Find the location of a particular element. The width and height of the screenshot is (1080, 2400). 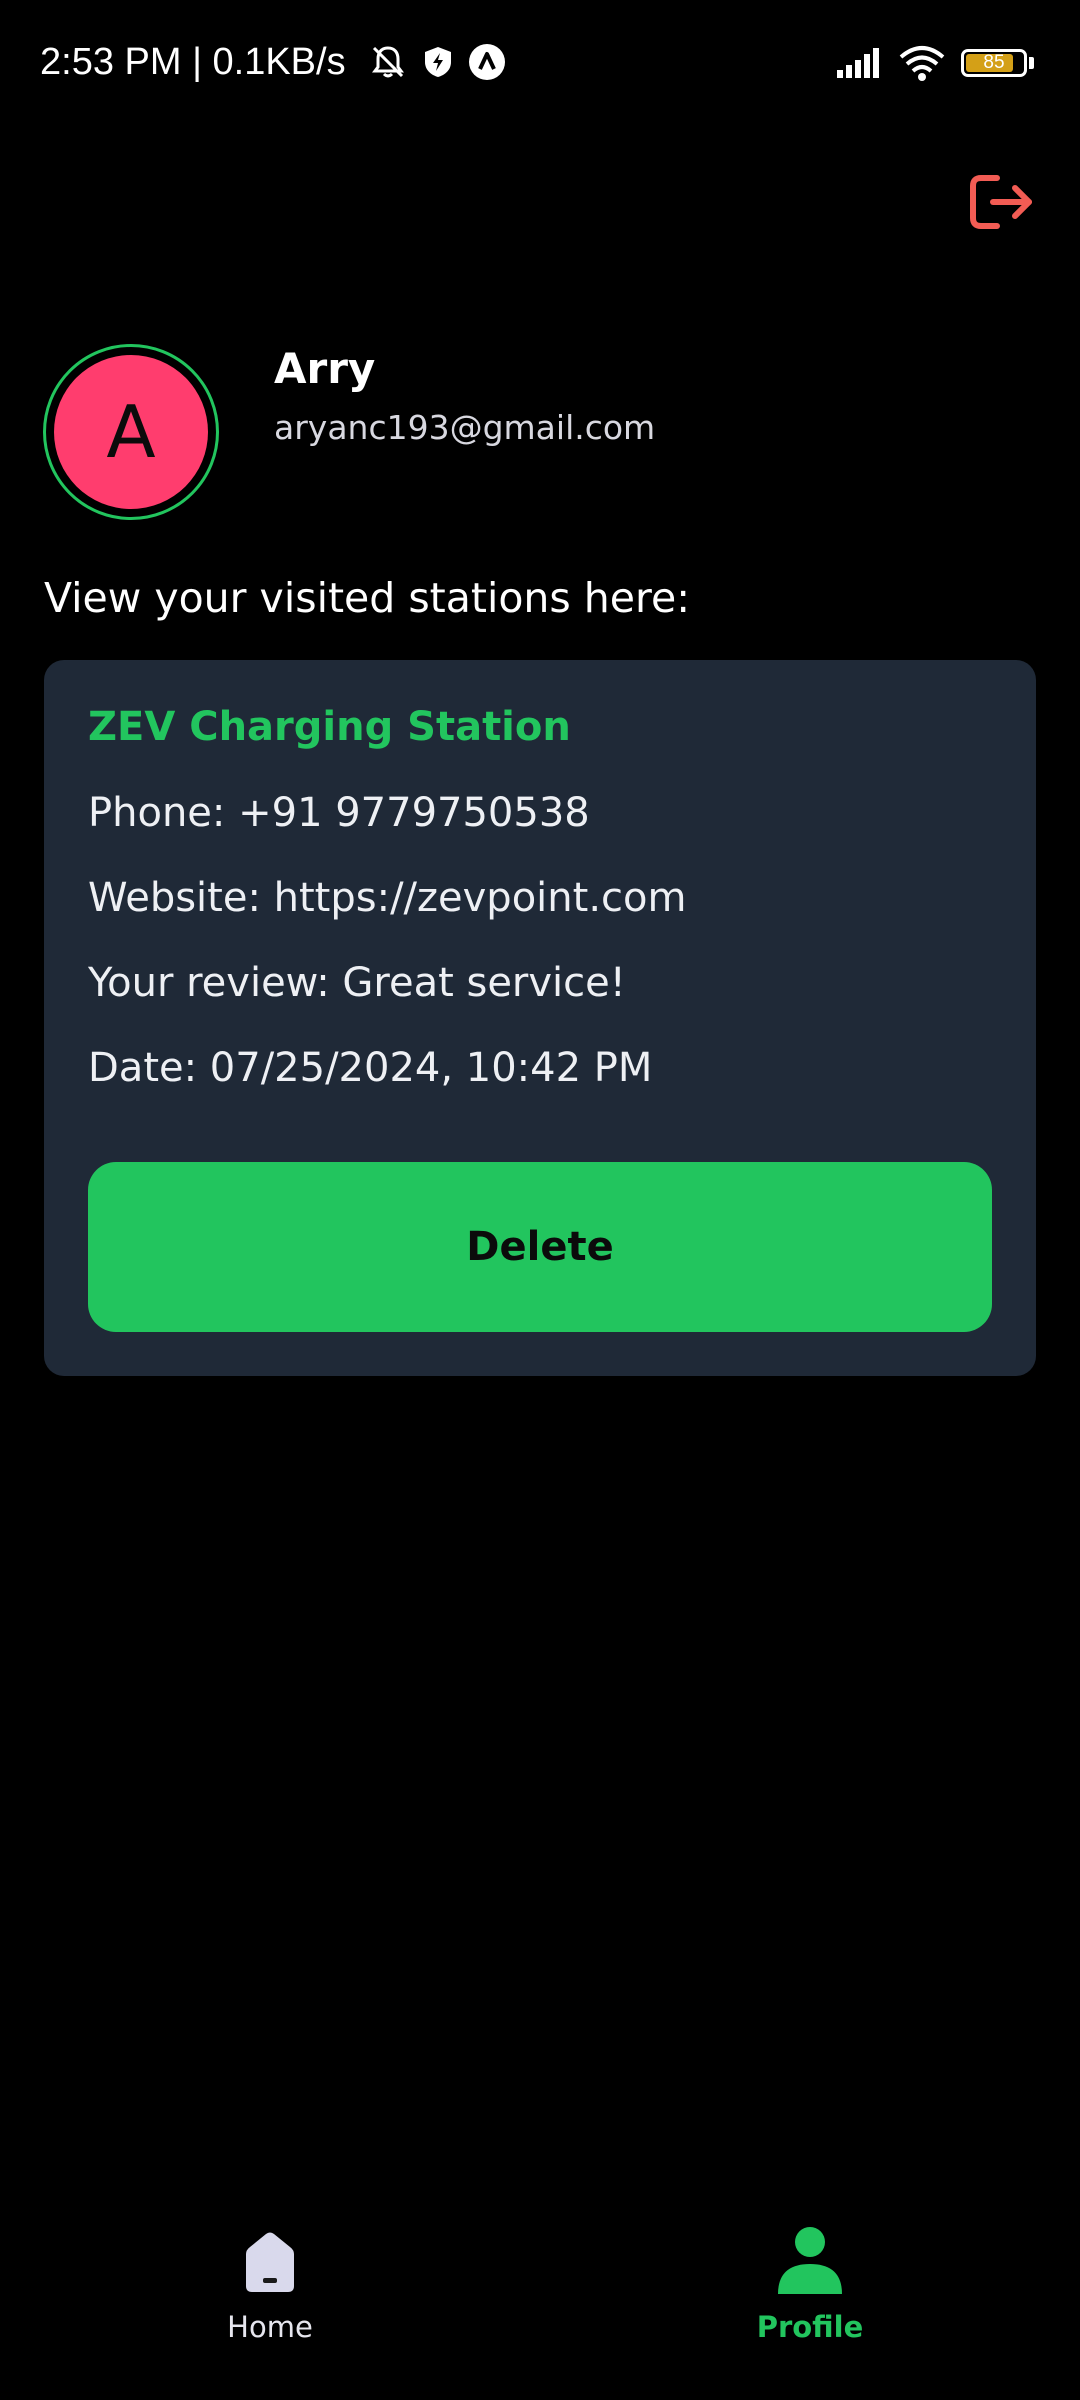

battery-icon: 85 is located at coordinates (994, 63).